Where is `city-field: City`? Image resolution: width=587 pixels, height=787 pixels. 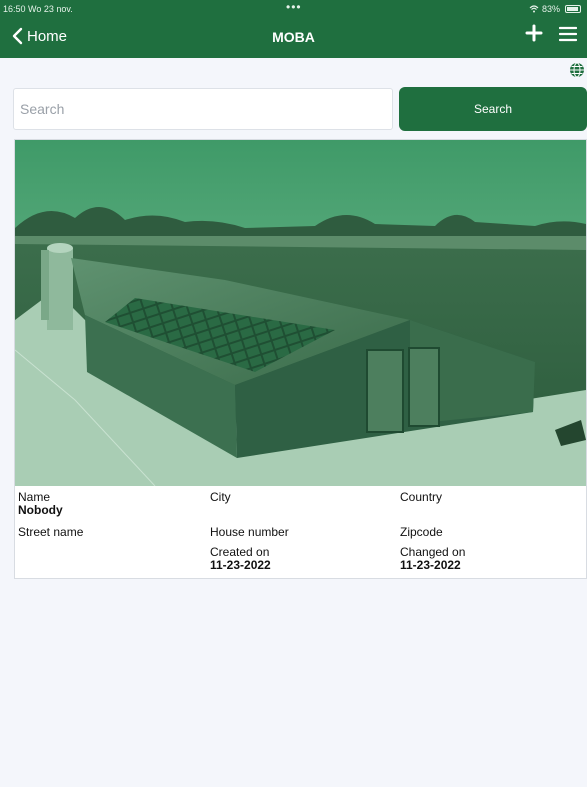
city-field: City is located at coordinates (220, 497).